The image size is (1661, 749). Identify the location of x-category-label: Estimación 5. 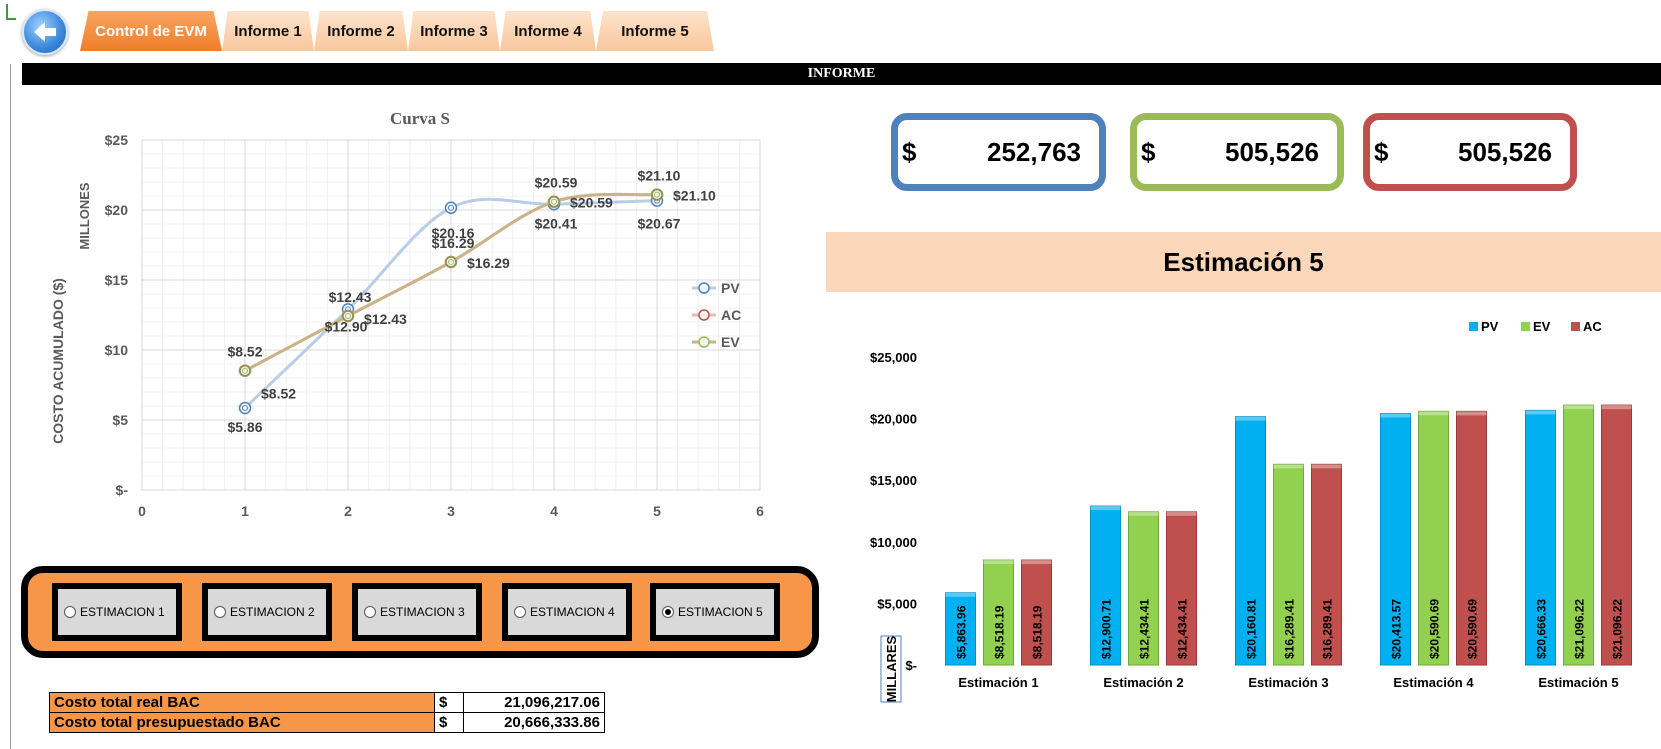
(1578, 682).